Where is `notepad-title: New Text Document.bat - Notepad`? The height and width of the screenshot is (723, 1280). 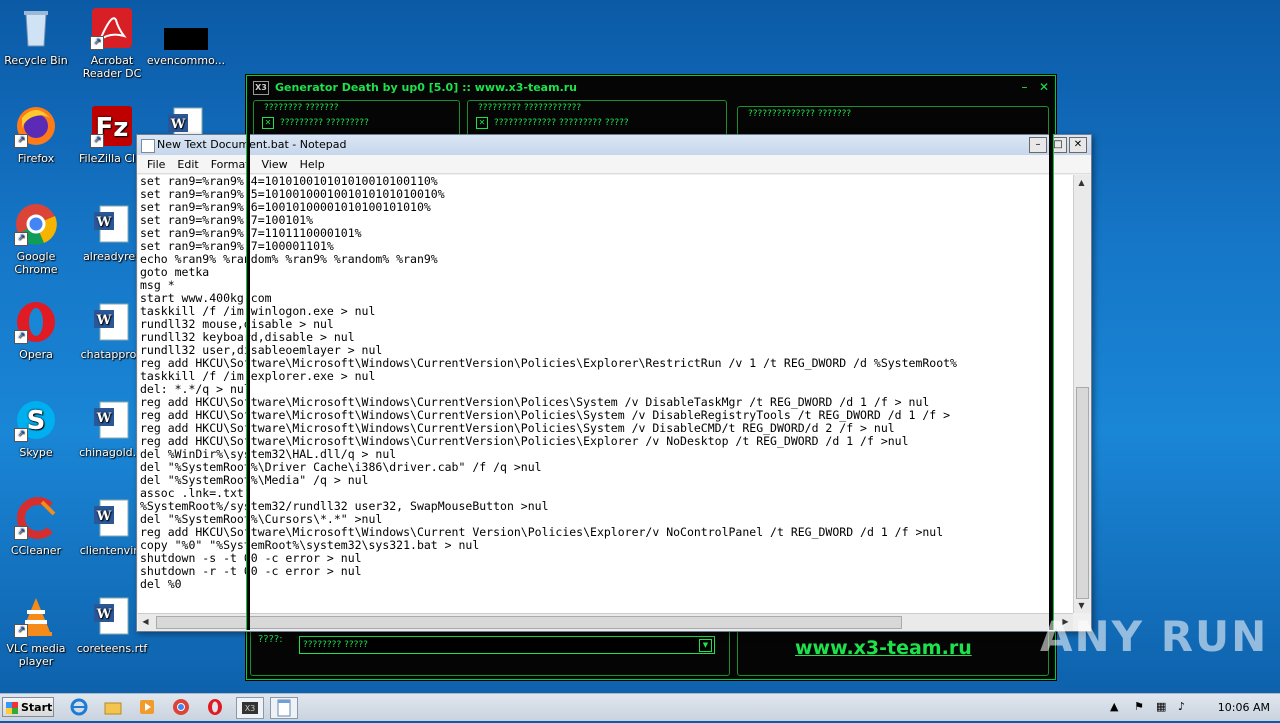 notepad-title: New Text Document.bat - Notepad is located at coordinates (252, 144).